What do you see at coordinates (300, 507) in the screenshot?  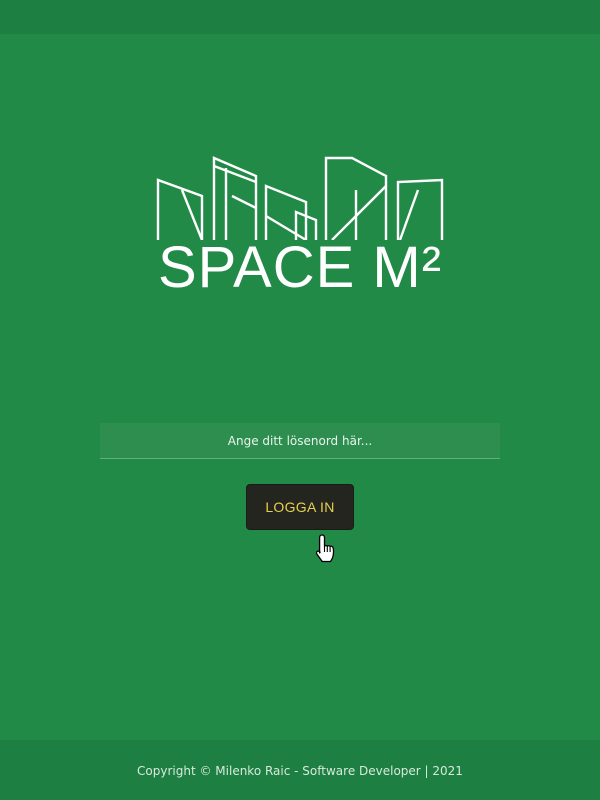 I see `login-button: LOGGA IN` at bounding box center [300, 507].